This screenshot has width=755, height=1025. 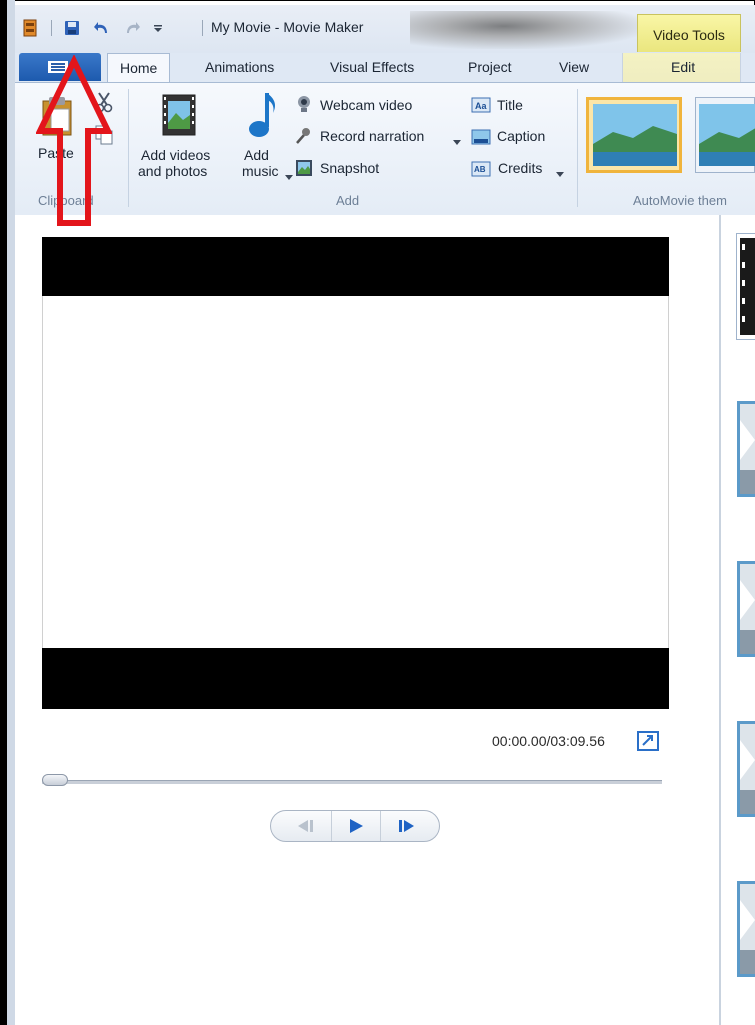 What do you see at coordinates (172, 171) in the screenshot?
I see `add-videos-label-line2: and photos` at bounding box center [172, 171].